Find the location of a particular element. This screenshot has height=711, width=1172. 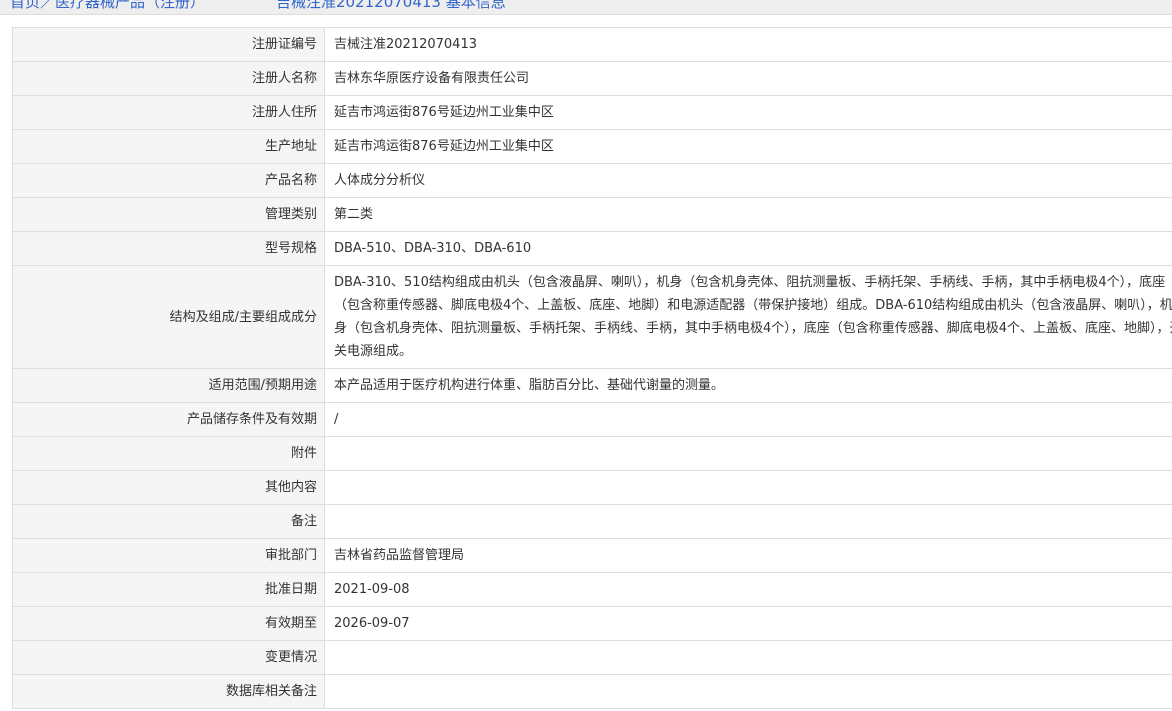

table-row-registrant-name: 注册人名称 吉林东华原医疗设备有限责任公司 is located at coordinates (592, 78).